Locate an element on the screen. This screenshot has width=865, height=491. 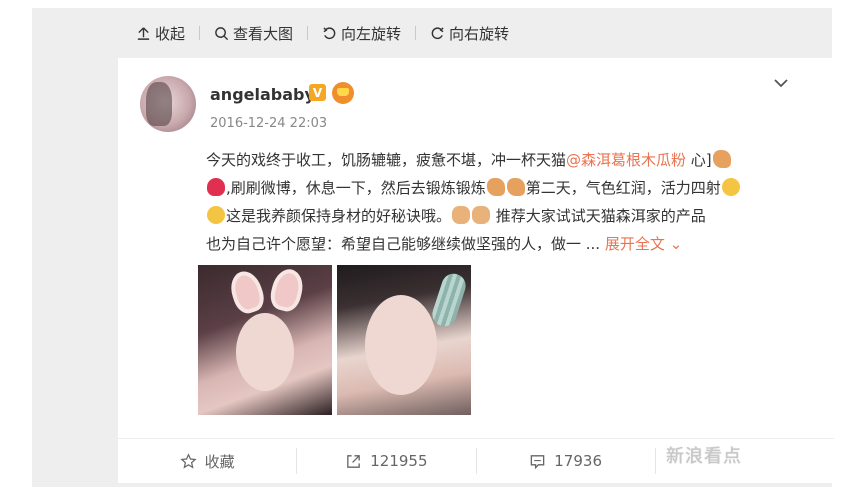
image-toolbar: 收起 查看大图 向左旋转 向右旋转 is located at coordinates (322, 33).